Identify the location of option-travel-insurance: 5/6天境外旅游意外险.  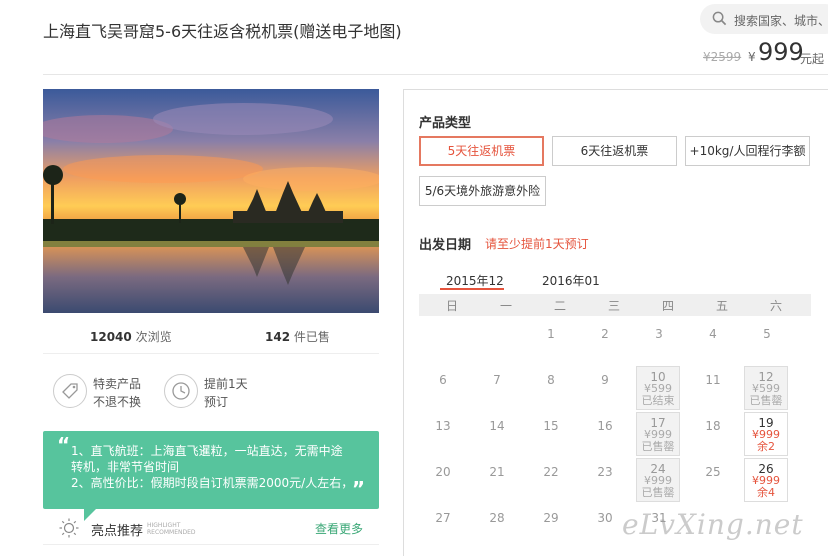
(482, 191).